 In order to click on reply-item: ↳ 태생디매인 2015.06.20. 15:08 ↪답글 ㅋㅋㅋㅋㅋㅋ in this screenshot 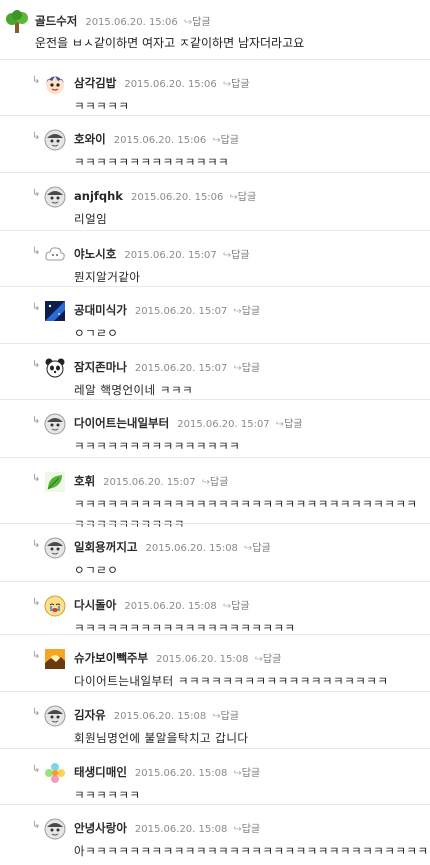, I will do `click(215, 776)`.